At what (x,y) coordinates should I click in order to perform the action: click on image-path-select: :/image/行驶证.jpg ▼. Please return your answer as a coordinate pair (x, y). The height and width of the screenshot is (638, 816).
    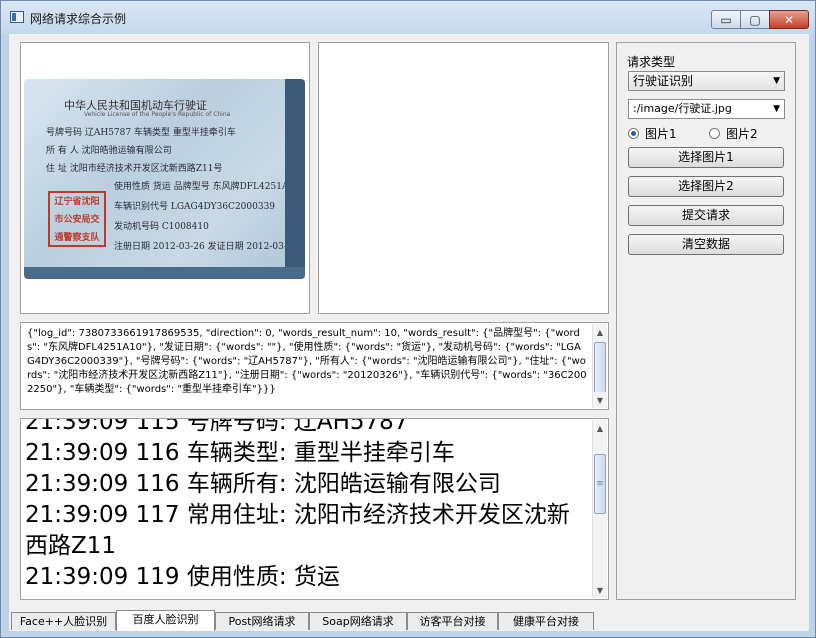
    Looking at the image, I should click on (706, 109).